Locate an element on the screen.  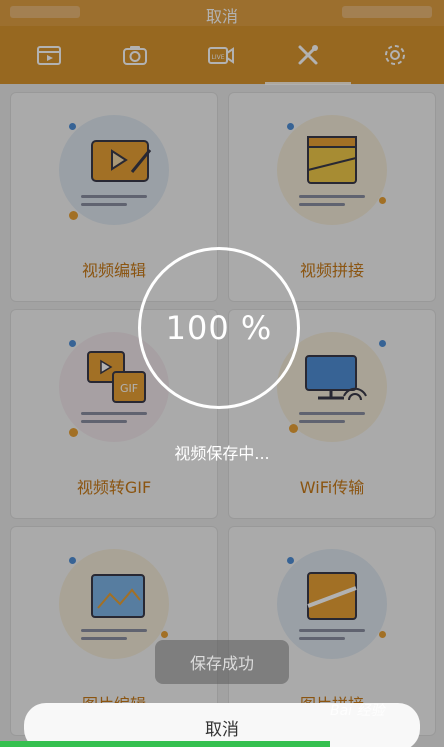
save-success-toast: 保存成功 is located at coordinates (222, 662).